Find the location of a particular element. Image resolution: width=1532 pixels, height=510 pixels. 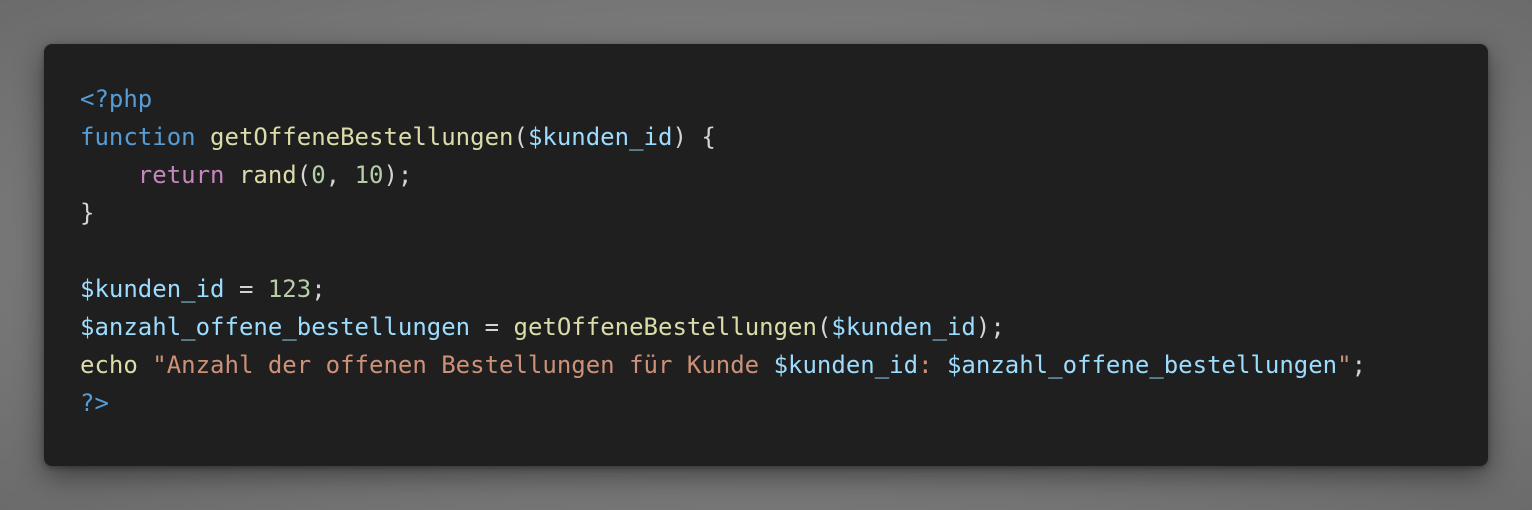

code-token: ) { is located at coordinates (694, 137).